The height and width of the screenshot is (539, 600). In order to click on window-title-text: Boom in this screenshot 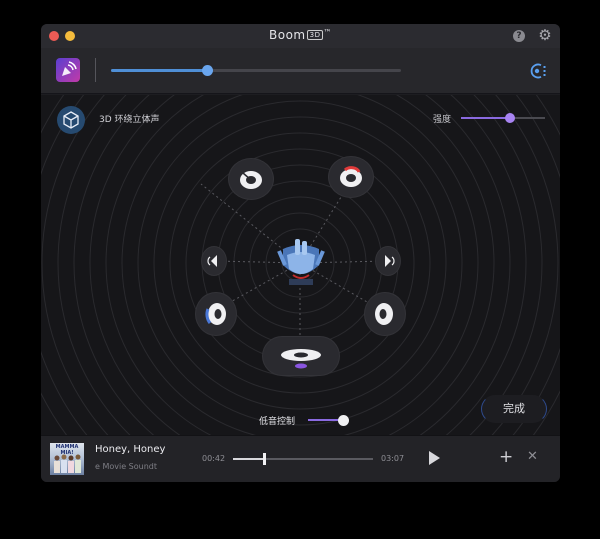, I will do `click(287, 35)`.